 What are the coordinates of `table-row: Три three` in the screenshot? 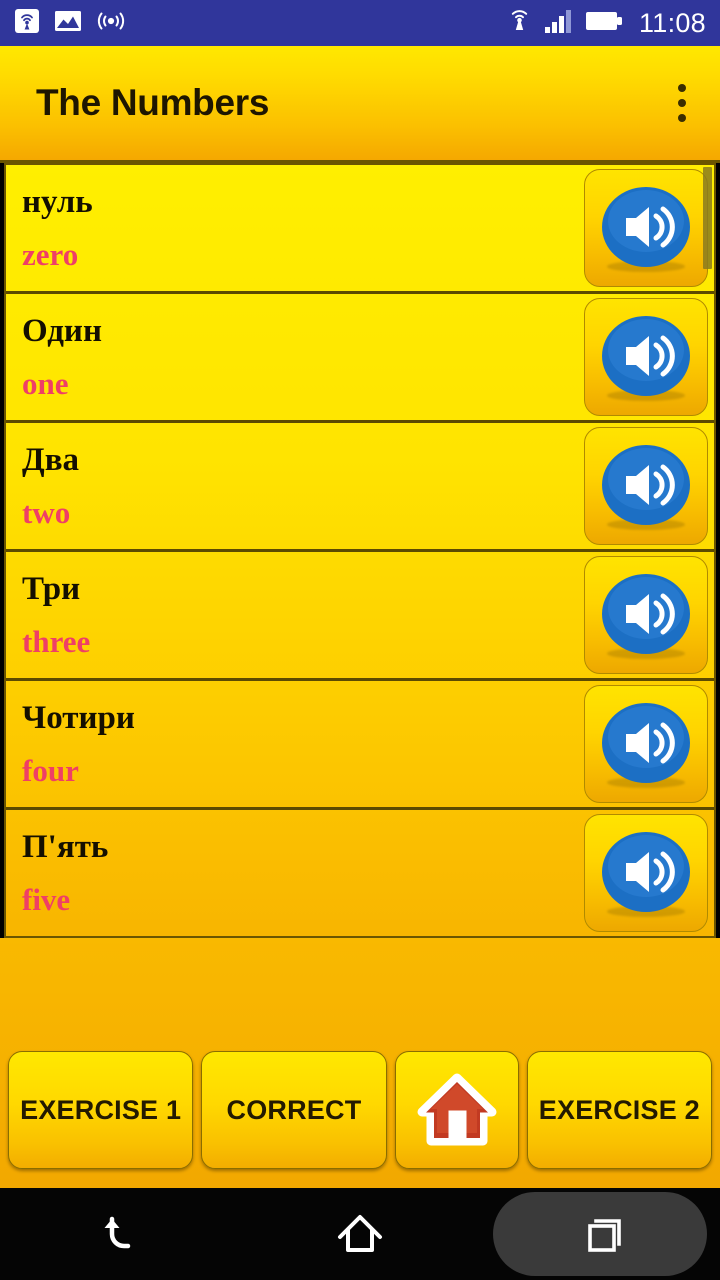 It's located at (360, 616).